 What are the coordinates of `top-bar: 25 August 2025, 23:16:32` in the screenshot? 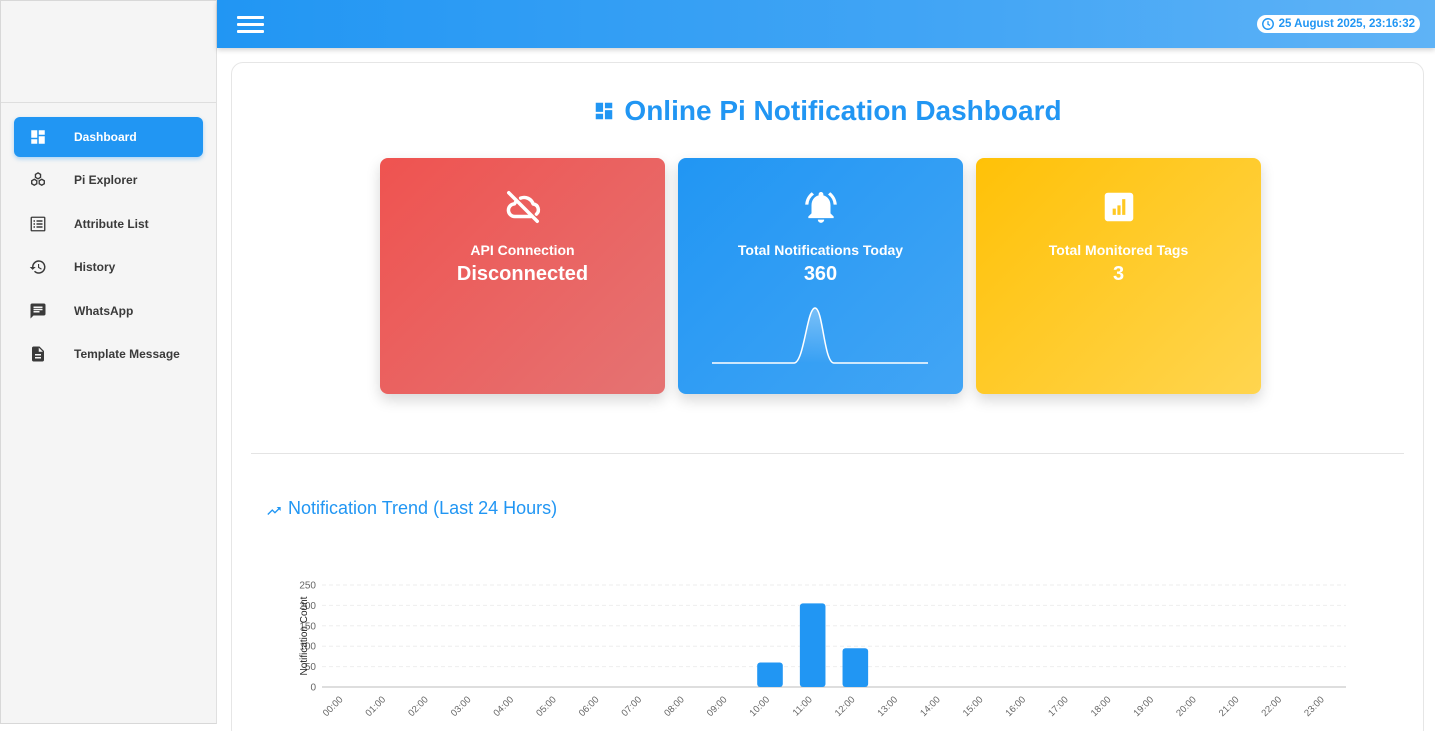 It's located at (826, 24).